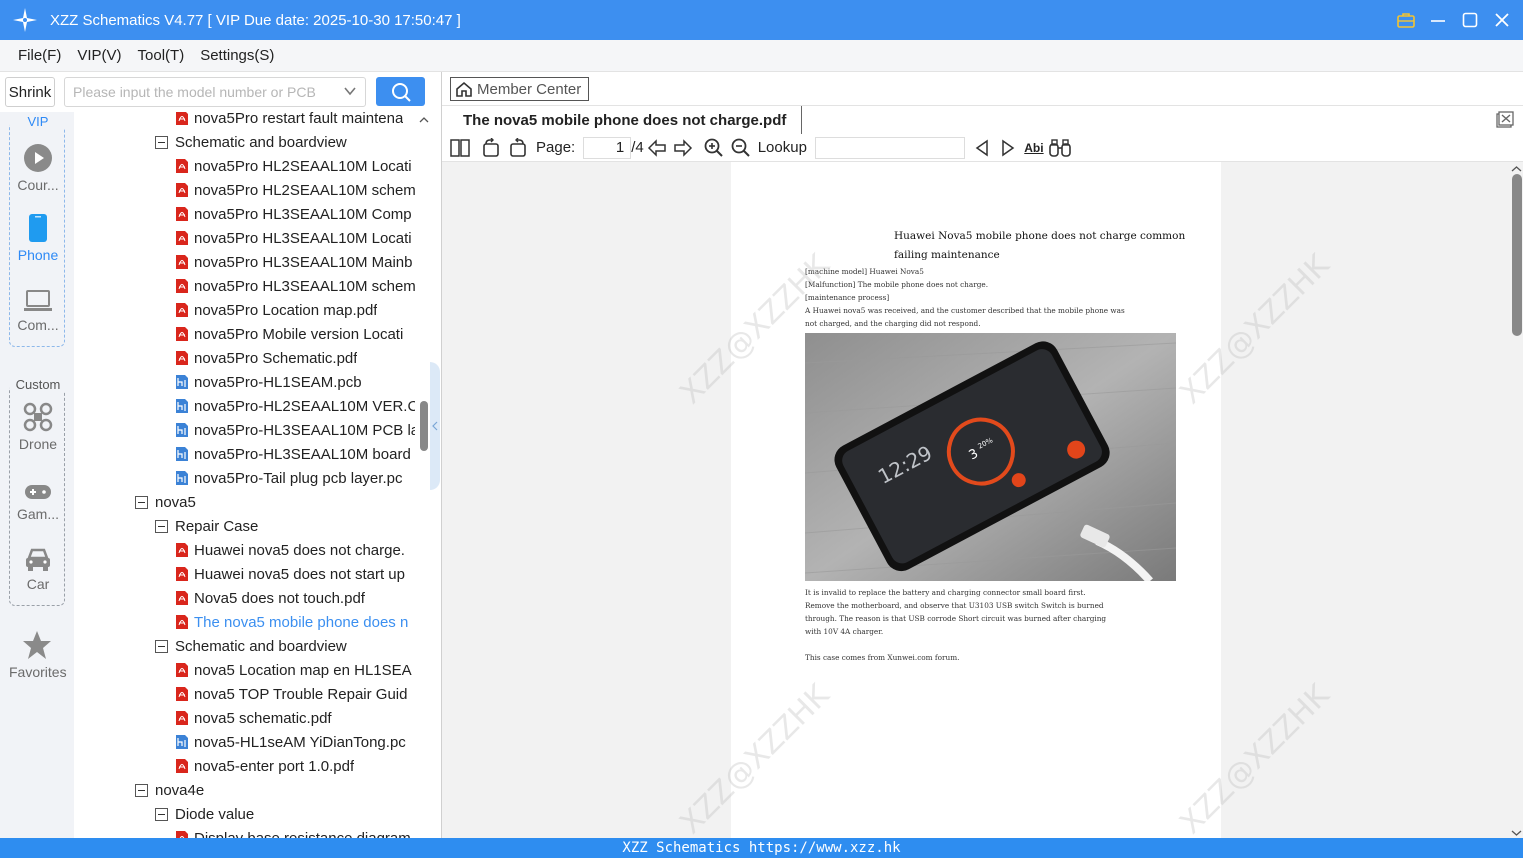 The height and width of the screenshot is (858, 1523). Describe the element at coordinates (741, 148) in the screenshot. I see `zoom-out-icon` at that location.